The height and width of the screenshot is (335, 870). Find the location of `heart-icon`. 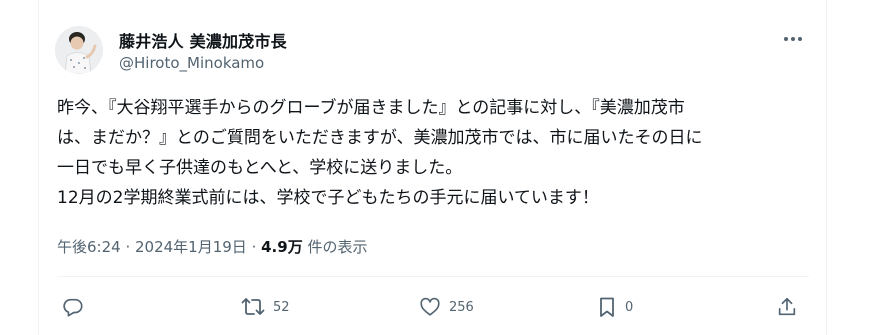

heart-icon is located at coordinates (430, 306).